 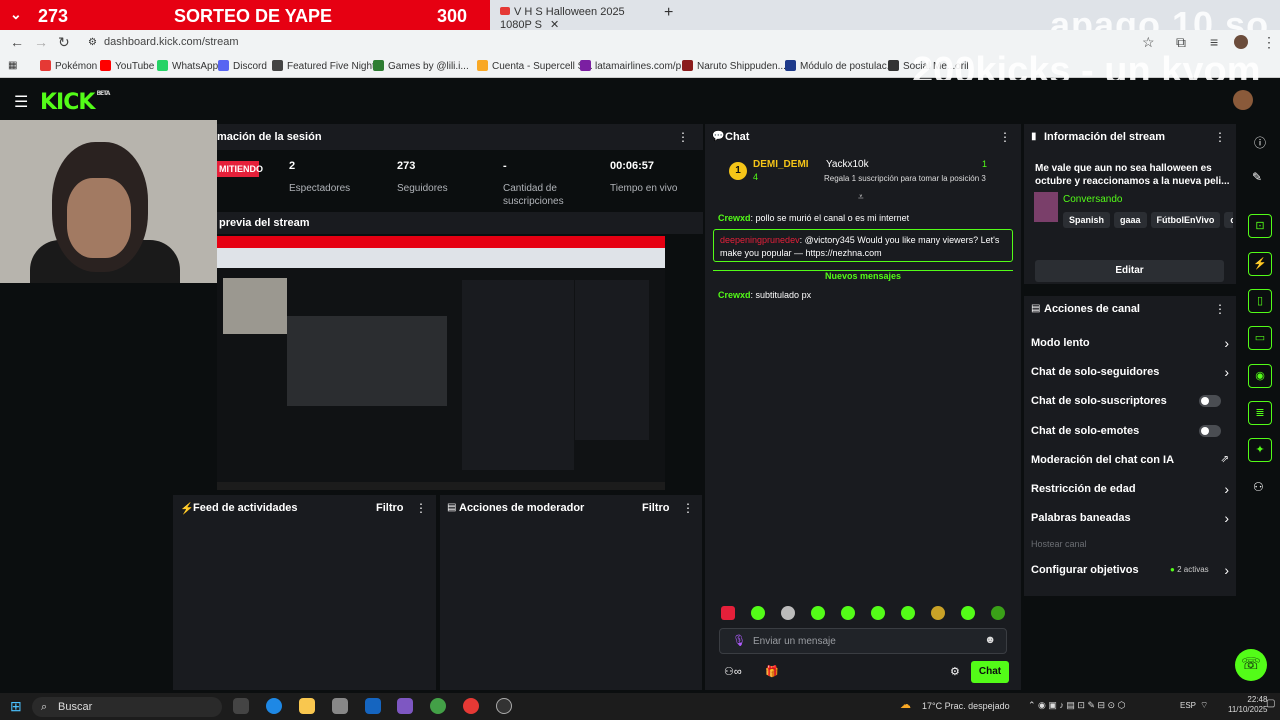 I want to click on chrome-profile-icon, so click(x=471, y=706).